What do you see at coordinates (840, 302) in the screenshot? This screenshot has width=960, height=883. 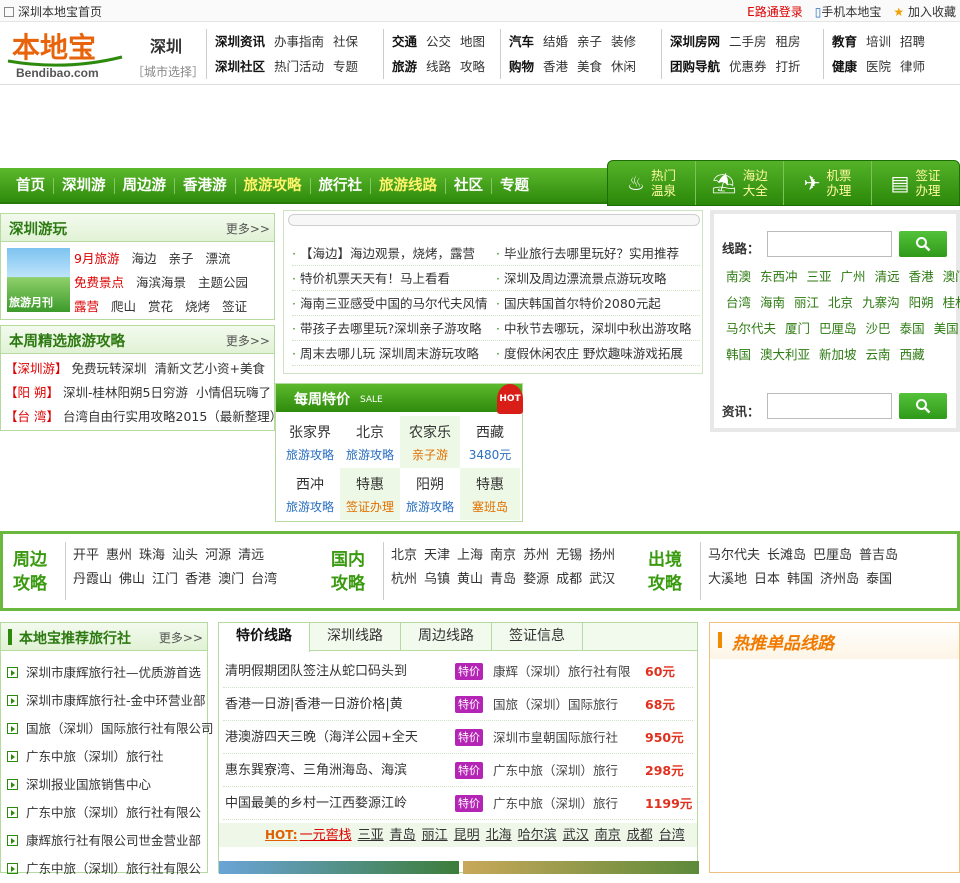 I see `destination-tag: 北京` at bounding box center [840, 302].